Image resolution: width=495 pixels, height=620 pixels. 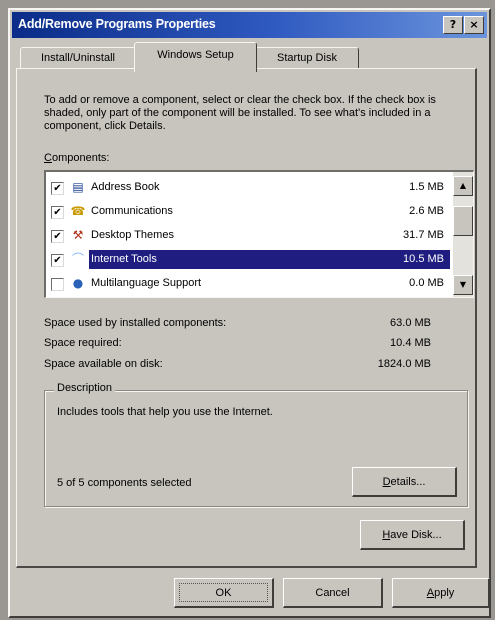 What do you see at coordinates (249, 236) in the screenshot?
I see `component-row: ✔ ⚒ Desktop Themes 31.7 MB` at bounding box center [249, 236].